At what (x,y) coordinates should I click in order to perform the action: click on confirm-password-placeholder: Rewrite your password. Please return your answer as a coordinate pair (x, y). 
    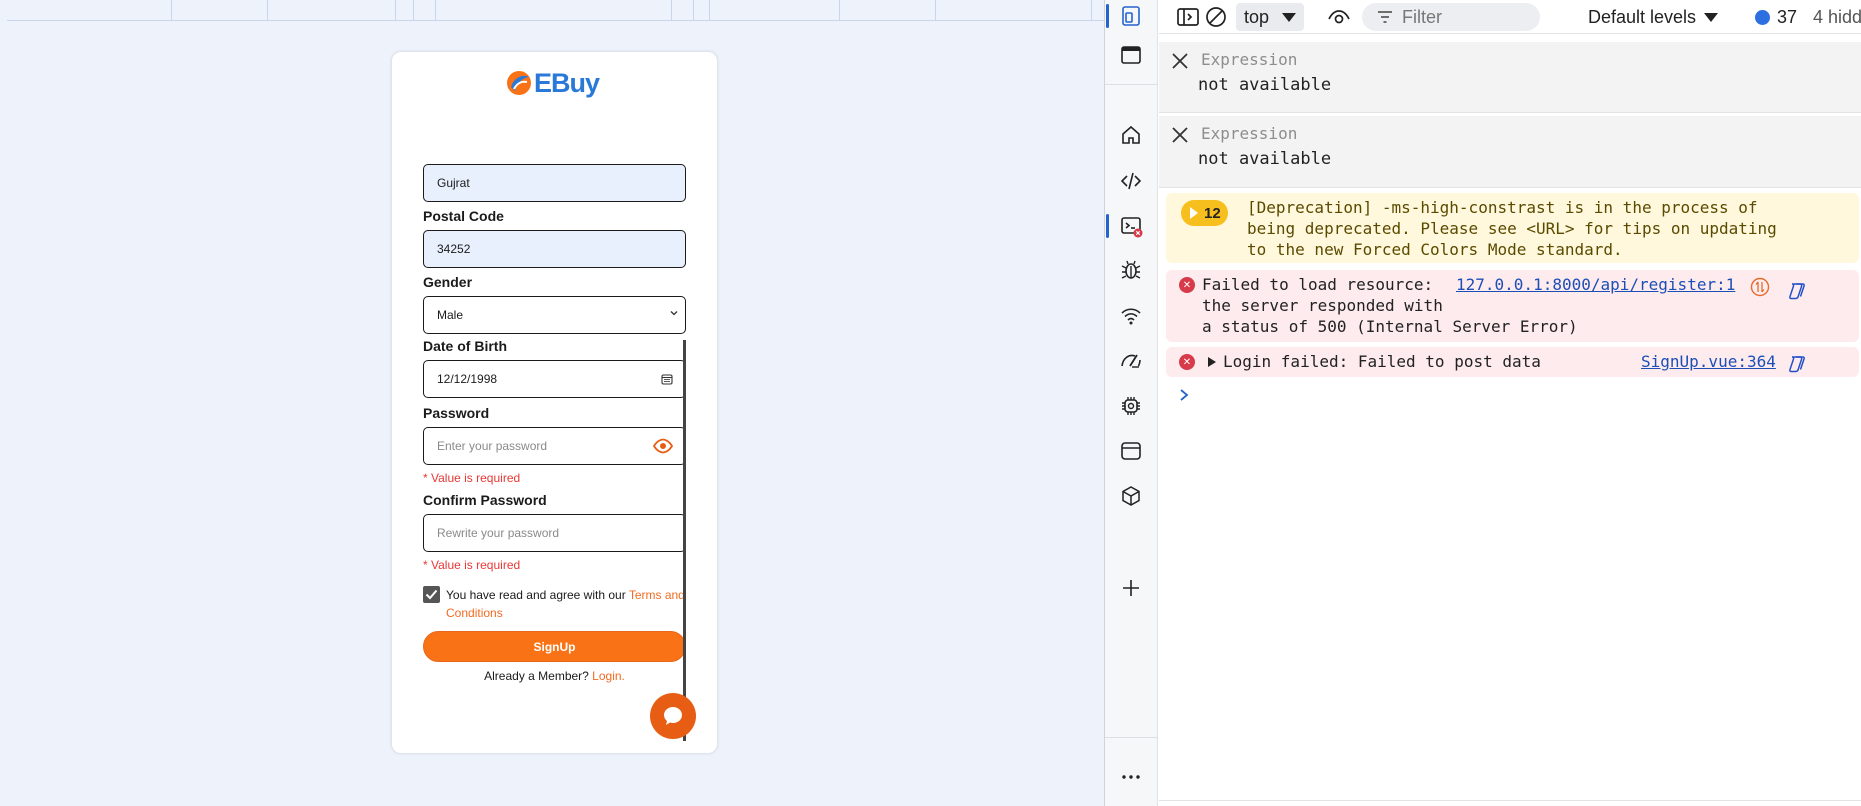
    Looking at the image, I should click on (498, 533).